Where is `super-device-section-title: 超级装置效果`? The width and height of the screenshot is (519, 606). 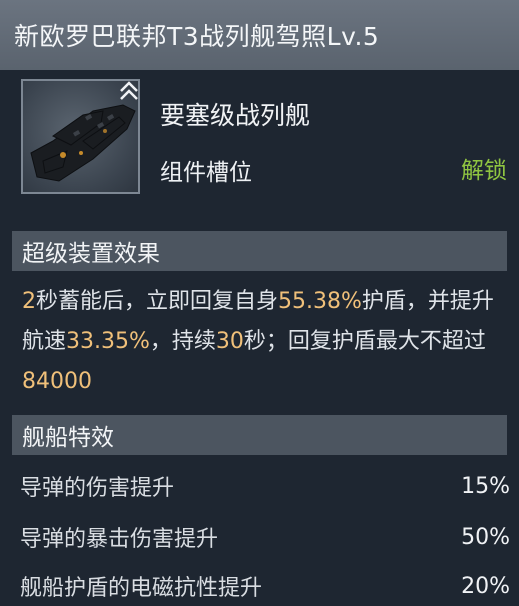 super-device-section-title: 超级装置效果 is located at coordinates (259, 251).